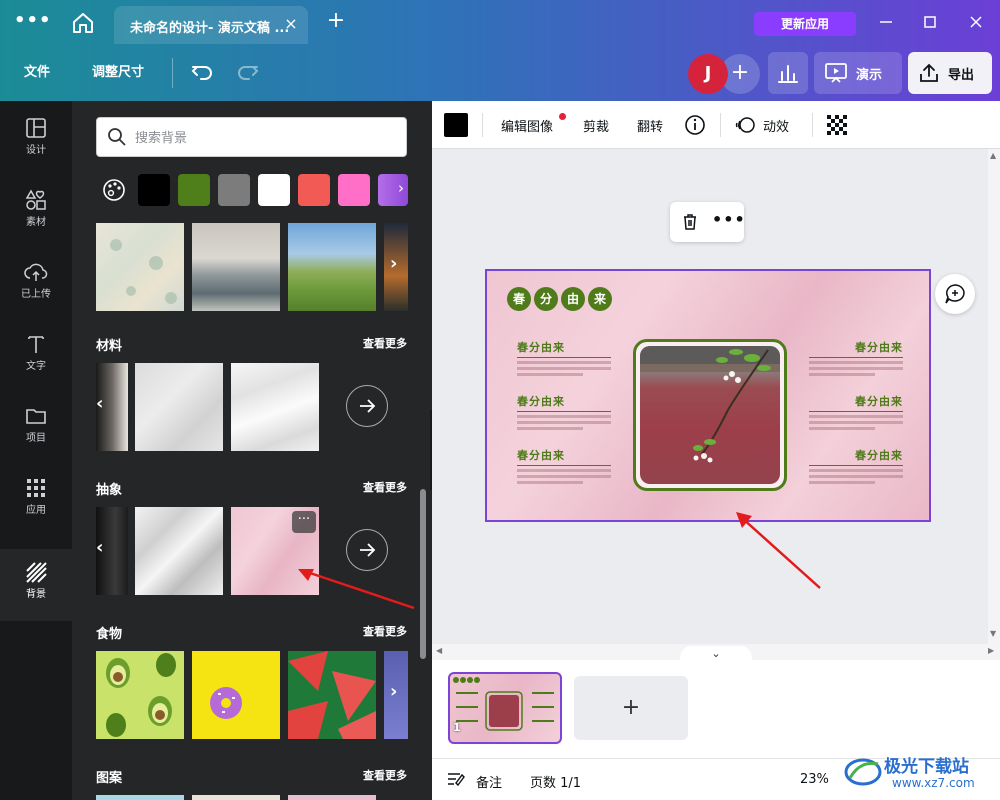 This screenshot has height=800, width=1000. What do you see at coordinates (879, 401) in the screenshot?
I see `block-heading: 春分由来` at bounding box center [879, 401].